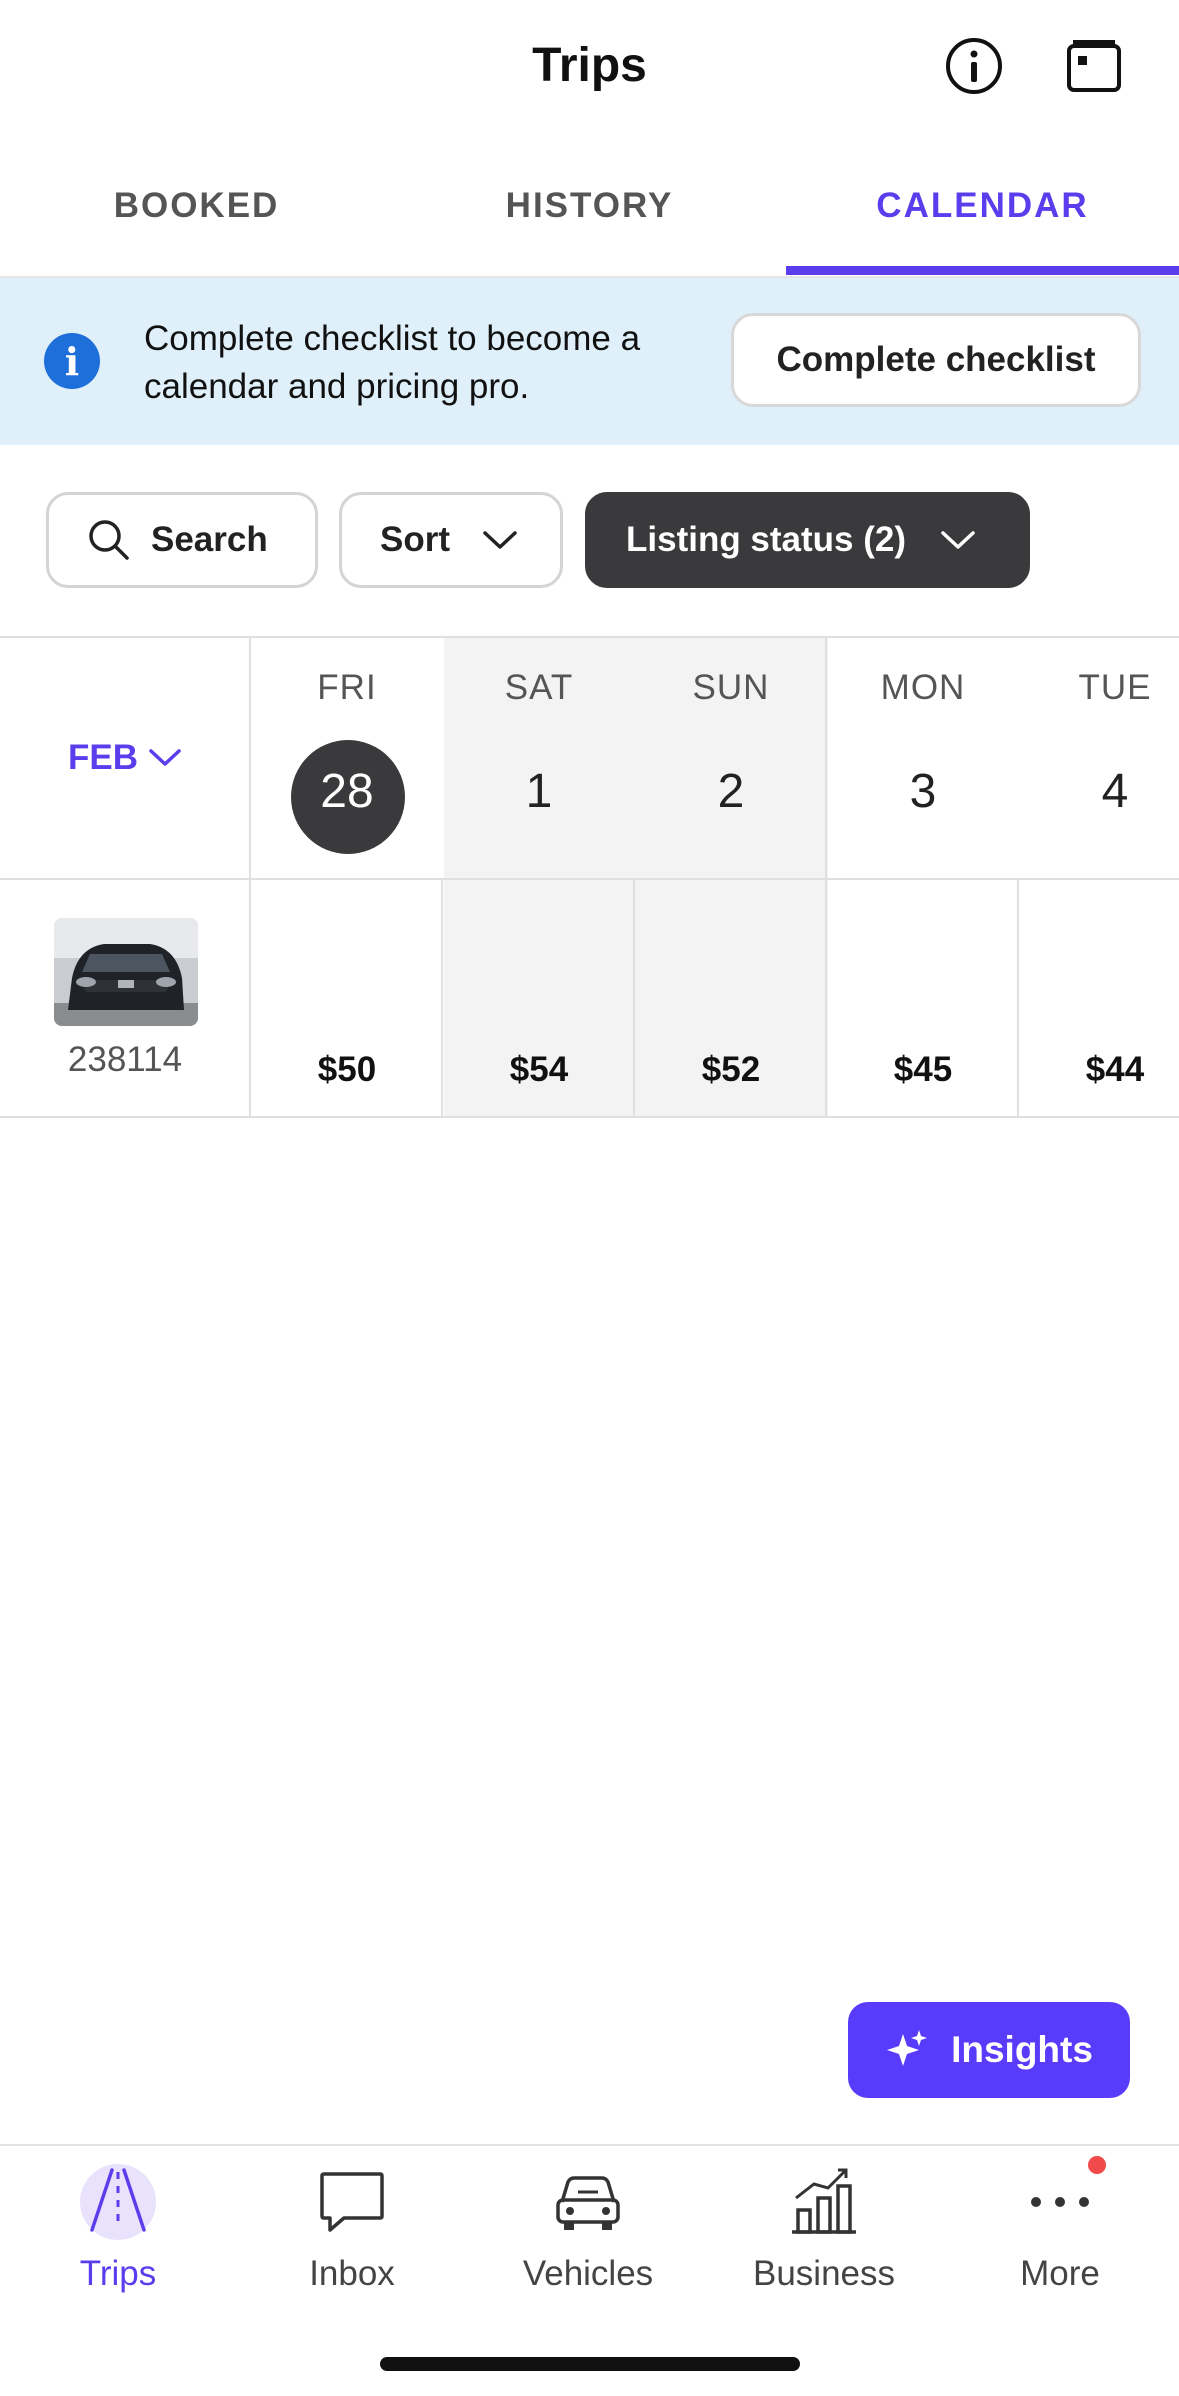 The image size is (1179, 2396). What do you see at coordinates (923, 791) in the screenshot?
I see `date-number: 3` at bounding box center [923, 791].